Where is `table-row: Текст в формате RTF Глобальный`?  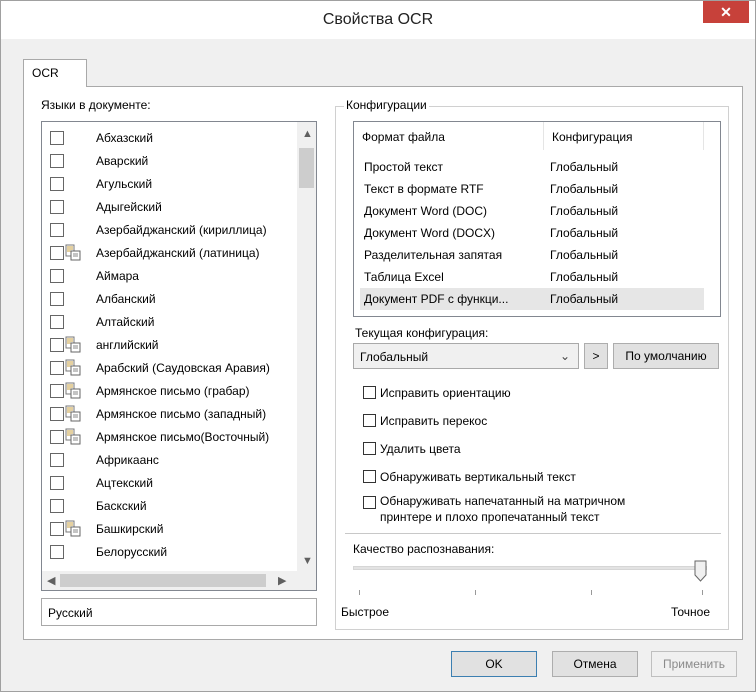
table-row: Текст в формате RTF Глобальный is located at coordinates (532, 189).